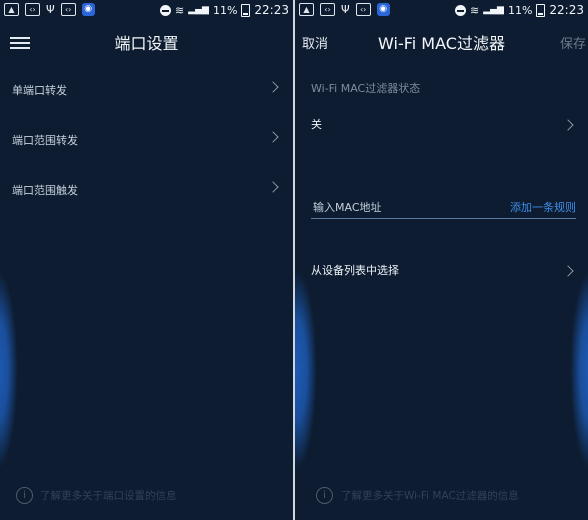 This screenshot has width=588, height=520. I want to click on menu-item-port-range-triggering: 端口范围触发, so click(146, 191).